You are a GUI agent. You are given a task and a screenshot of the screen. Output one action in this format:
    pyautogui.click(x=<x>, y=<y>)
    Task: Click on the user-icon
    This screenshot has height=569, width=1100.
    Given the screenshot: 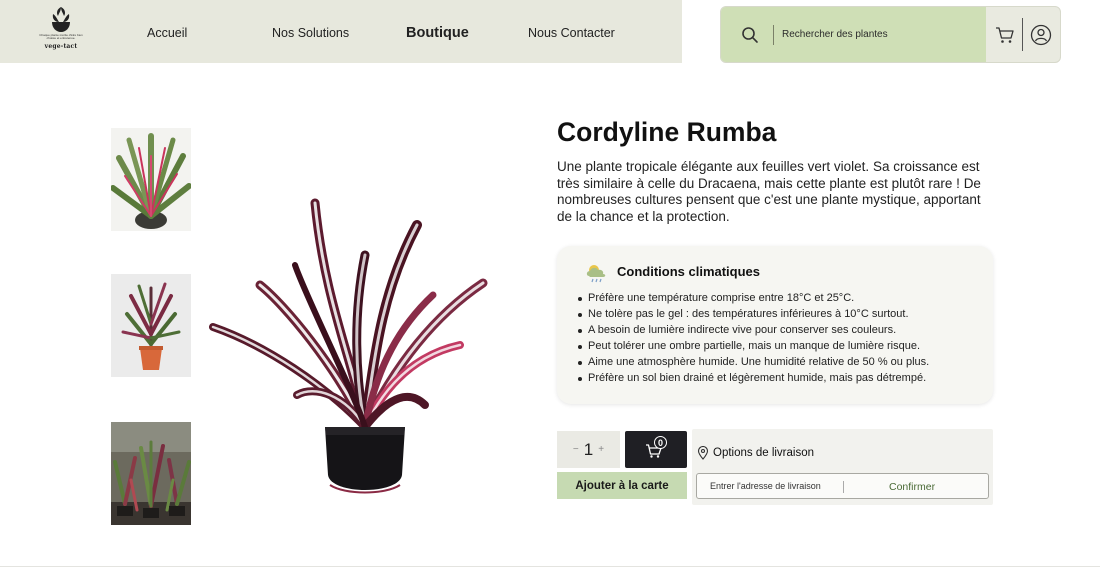 What is the action you would take?
    pyautogui.click(x=1041, y=35)
    